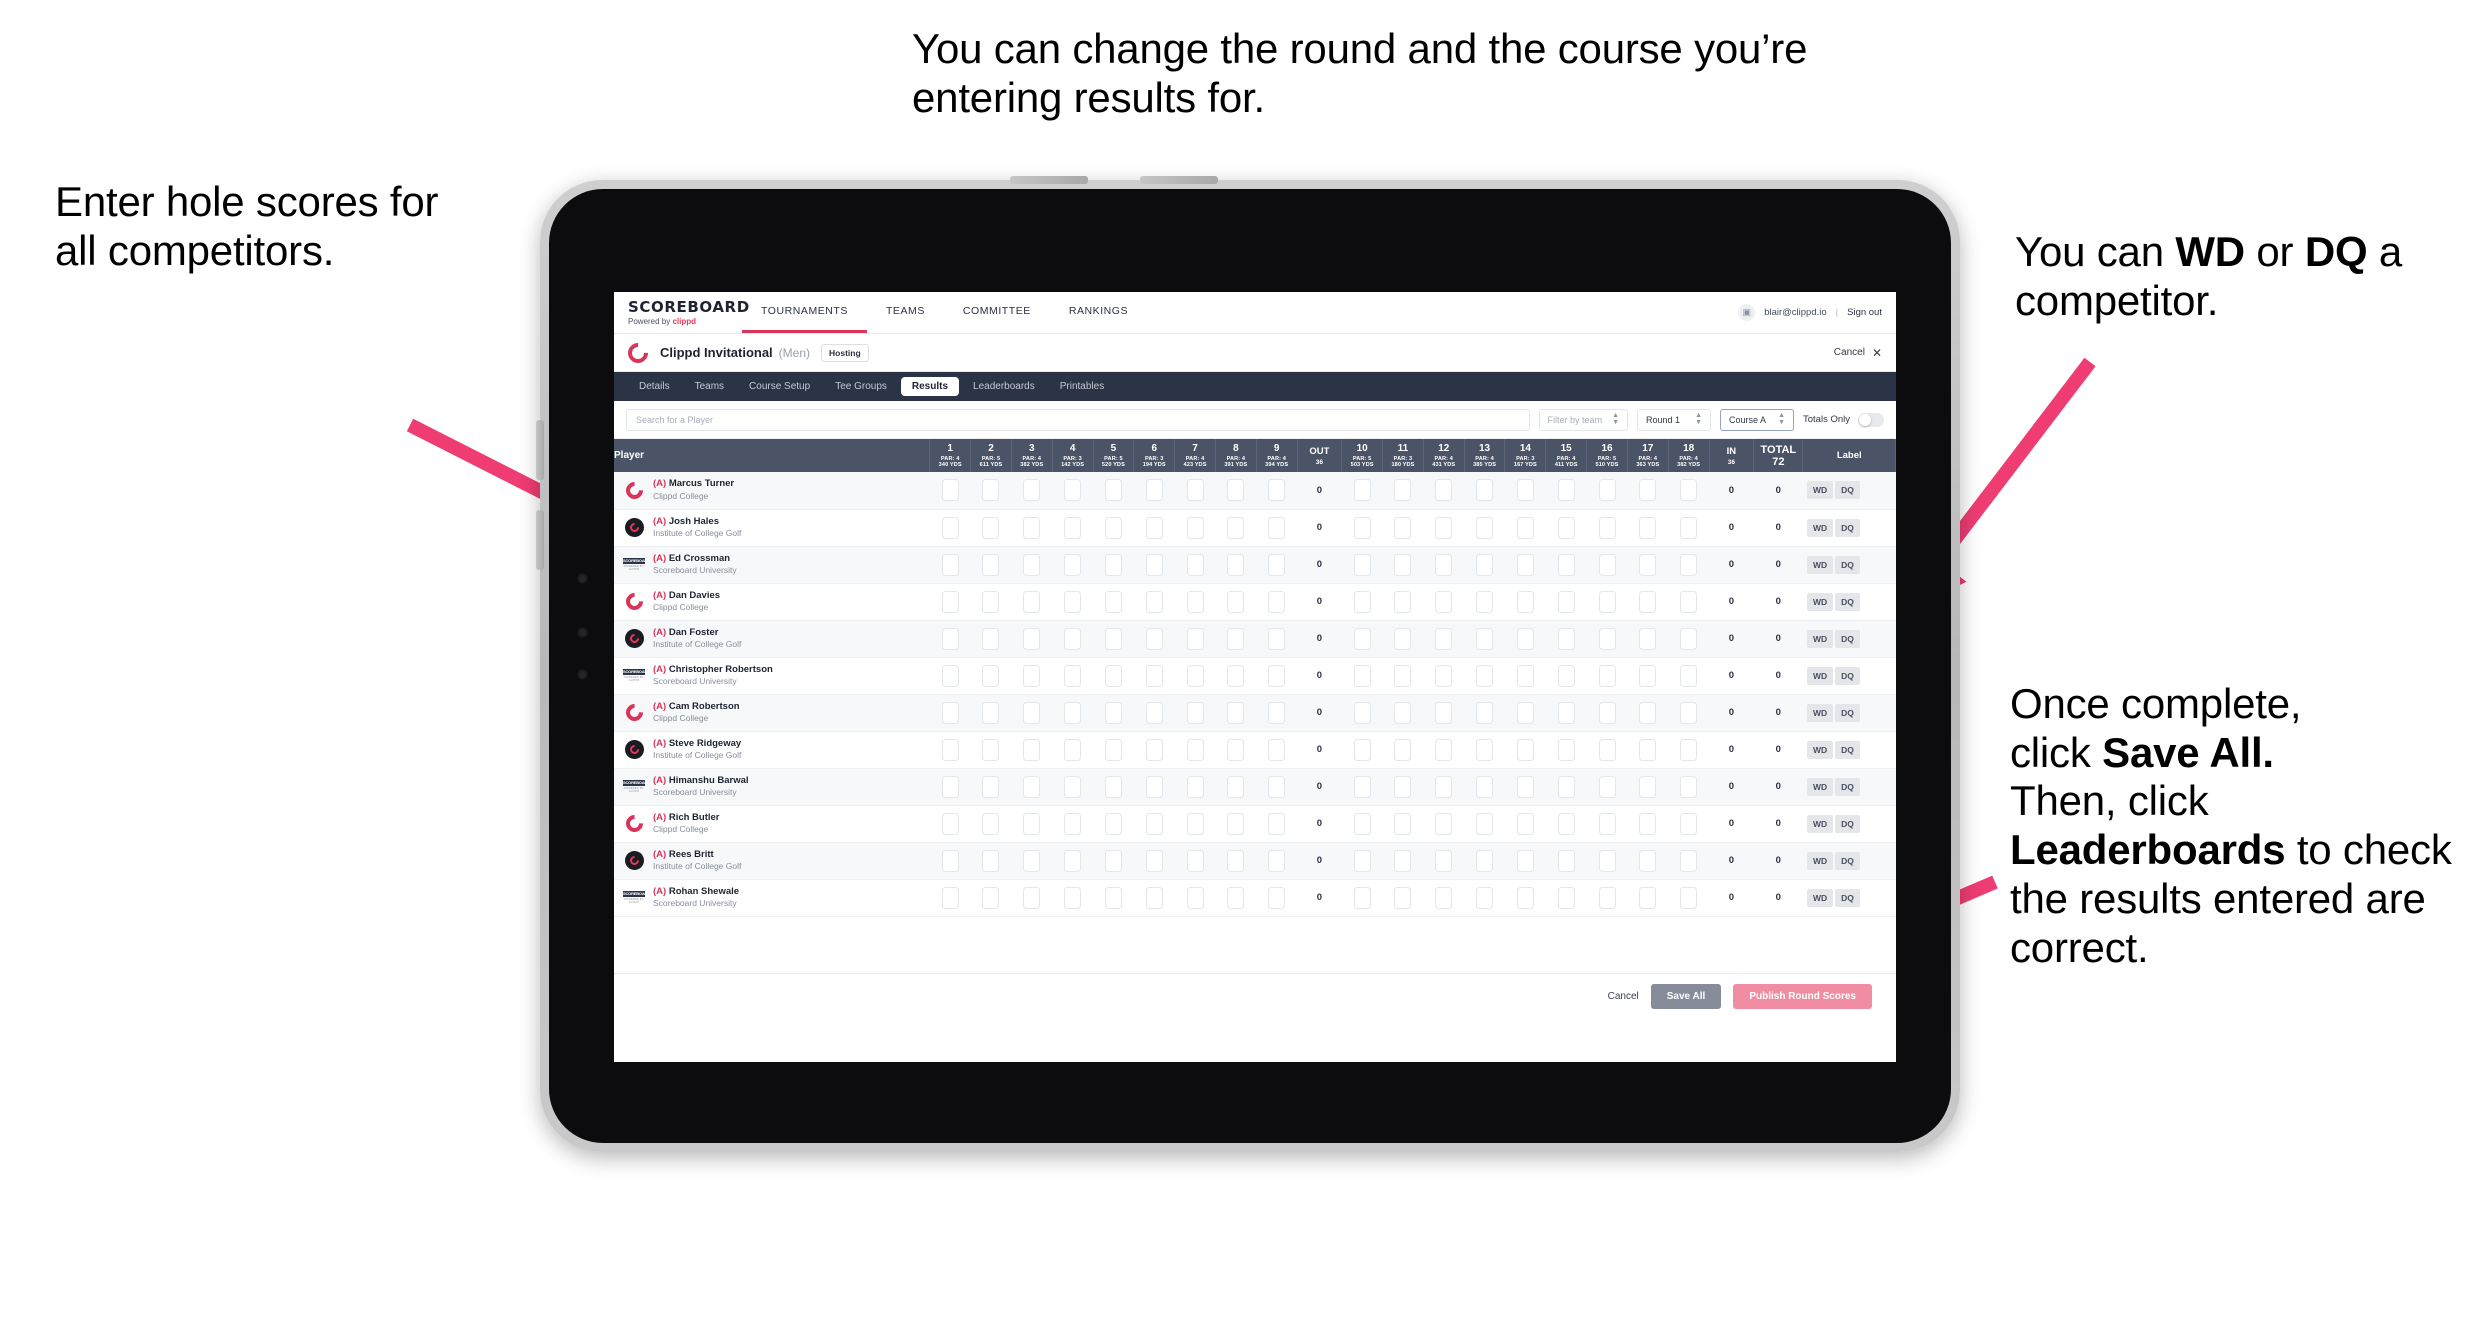  What do you see at coordinates (1255, 824) in the screenshot?
I see `table-row: (A) Rich Butler Clippd College 0 0 0 WD DQ` at bounding box center [1255, 824].